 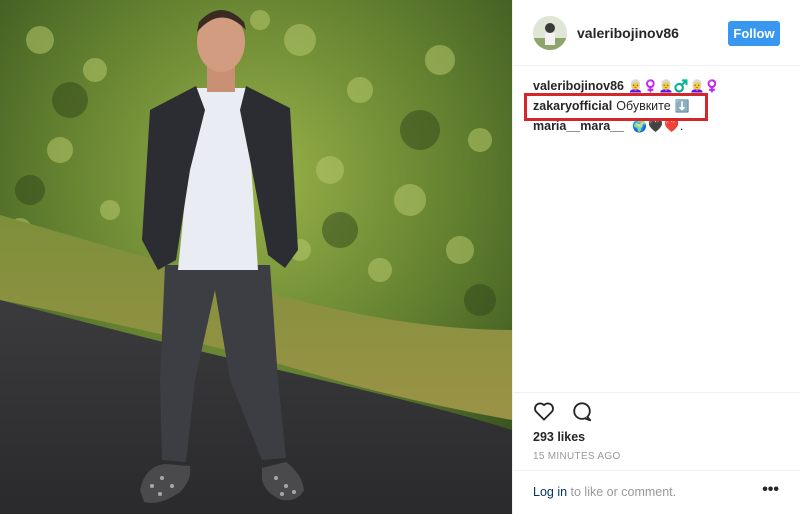 I want to click on post-timestamp: 15 MINUTES AGO, so click(x=577, y=456).